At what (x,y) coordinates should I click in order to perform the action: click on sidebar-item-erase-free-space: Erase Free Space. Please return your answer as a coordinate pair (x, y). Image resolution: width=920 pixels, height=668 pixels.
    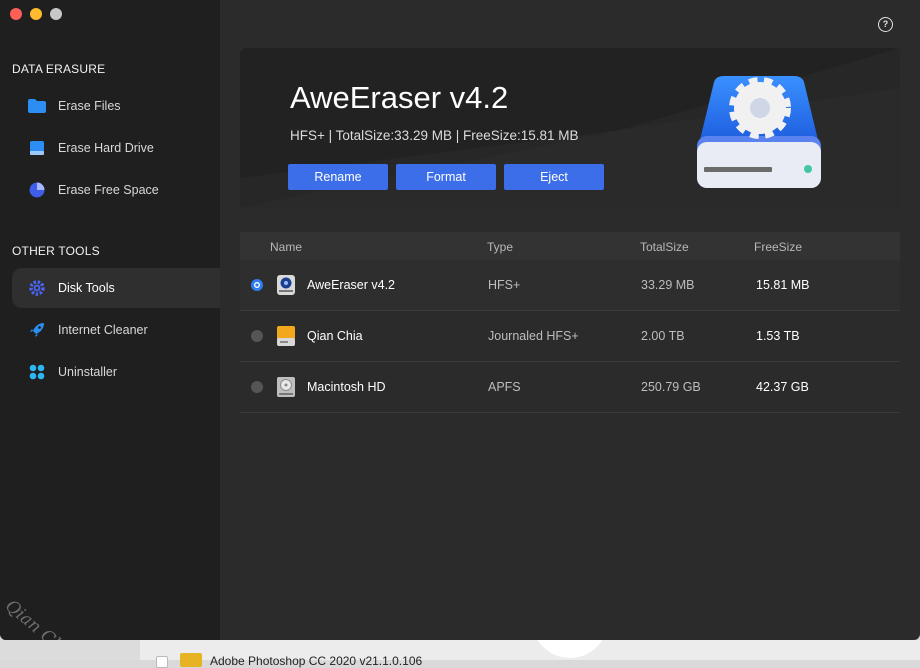
    Looking at the image, I should click on (116, 190).